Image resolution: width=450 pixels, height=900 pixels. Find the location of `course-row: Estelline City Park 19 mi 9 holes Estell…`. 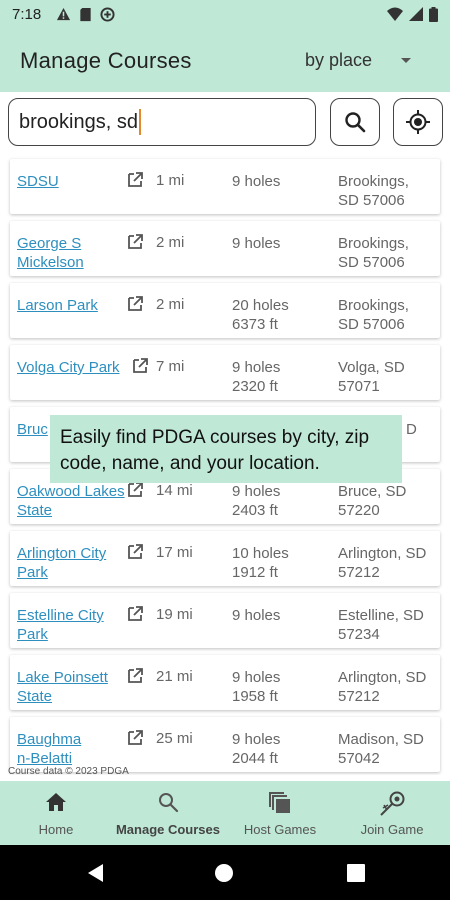

course-row: Estelline City Park 19 mi 9 holes Estell… is located at coordinates (225, 620).